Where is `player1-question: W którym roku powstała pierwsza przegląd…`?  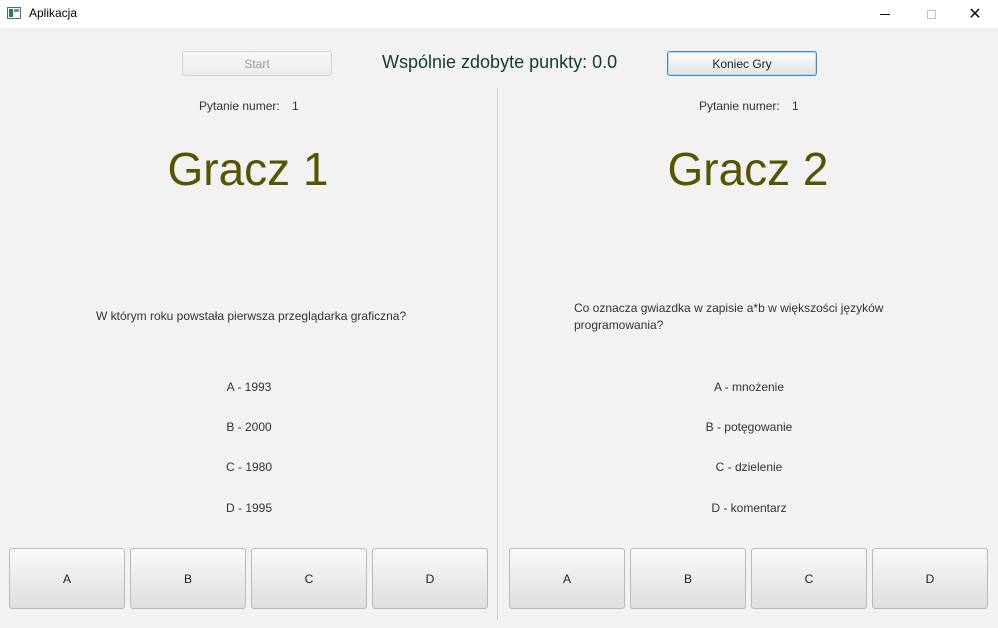
player1-question: W którym roku powstała pierwsza przegląd… is located at coordinates (251, 316).